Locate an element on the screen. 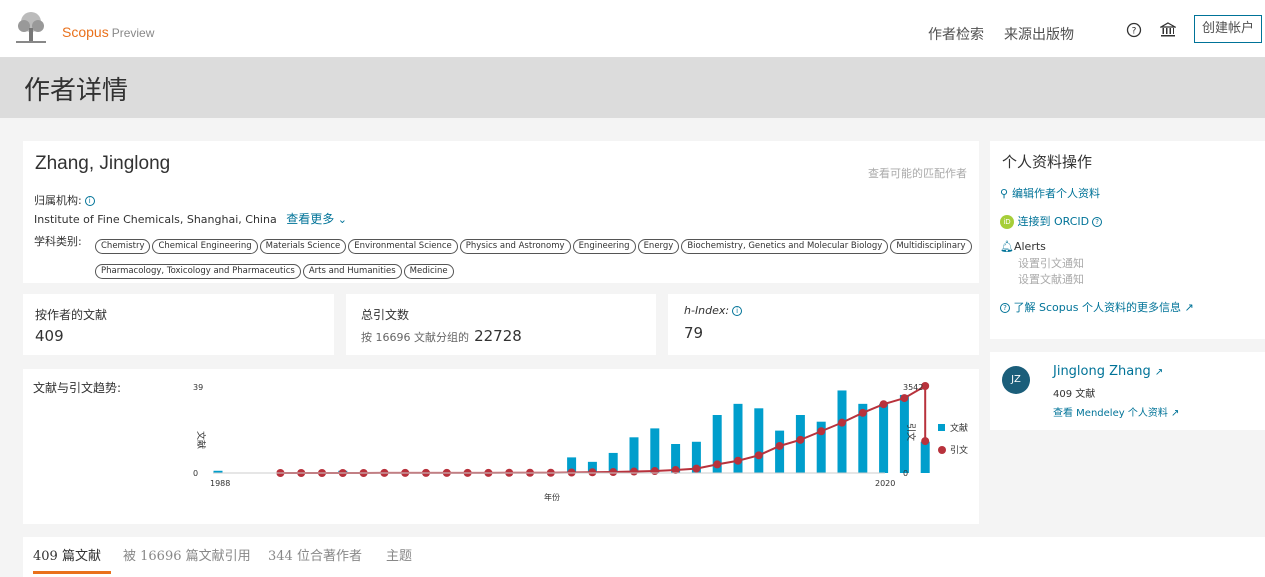 This screenshot has width=1265, height=577. subject-tag: Chemical Engineering is located at coordinates (205, 246).